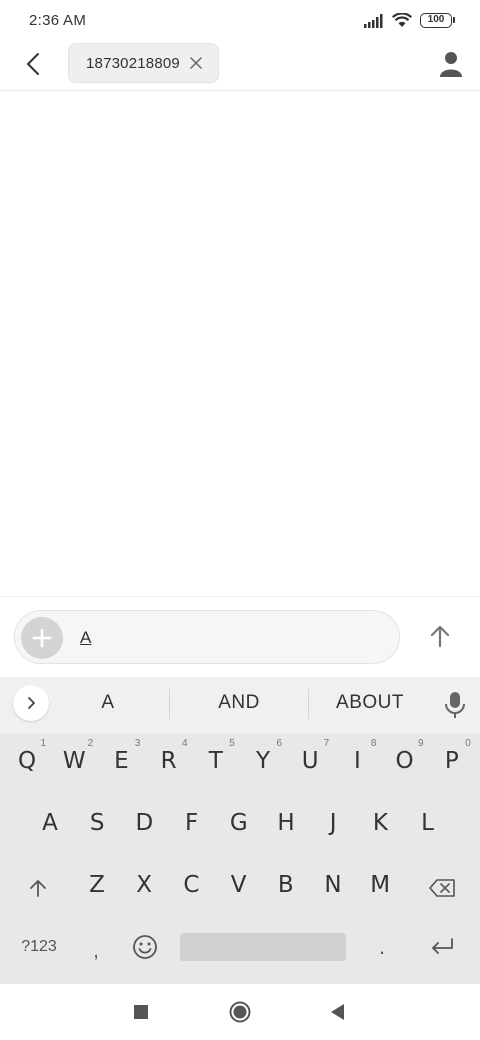 This screenshot has width=480, height=1040. I want to click on back-button, so click(34, 64).